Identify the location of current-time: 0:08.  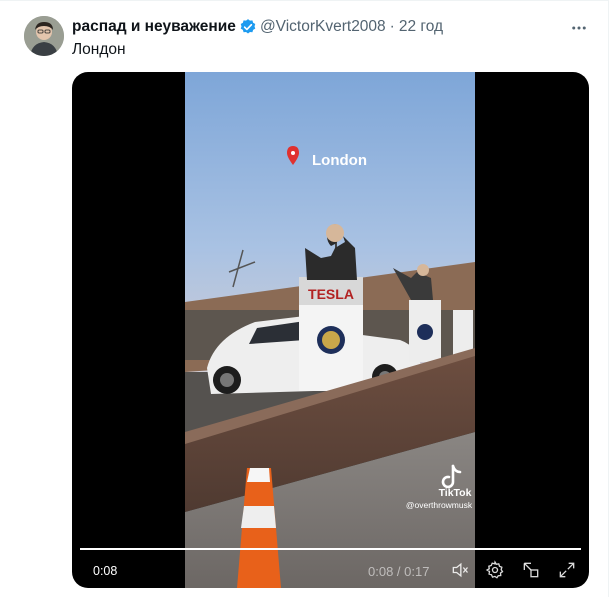
(105, 571).